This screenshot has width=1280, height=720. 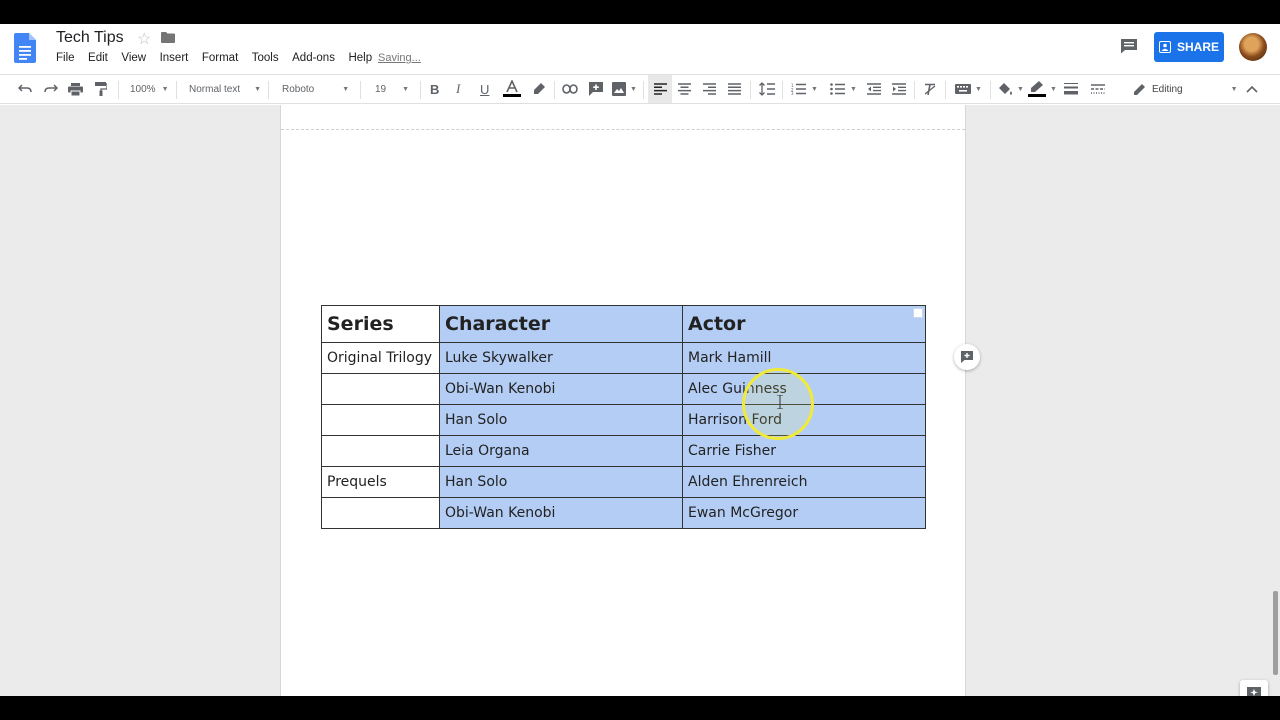 What do you see at coordinates (1252, 89) in the screenshot?
I see `collapse-icon` at bounding box center [1252, 89].